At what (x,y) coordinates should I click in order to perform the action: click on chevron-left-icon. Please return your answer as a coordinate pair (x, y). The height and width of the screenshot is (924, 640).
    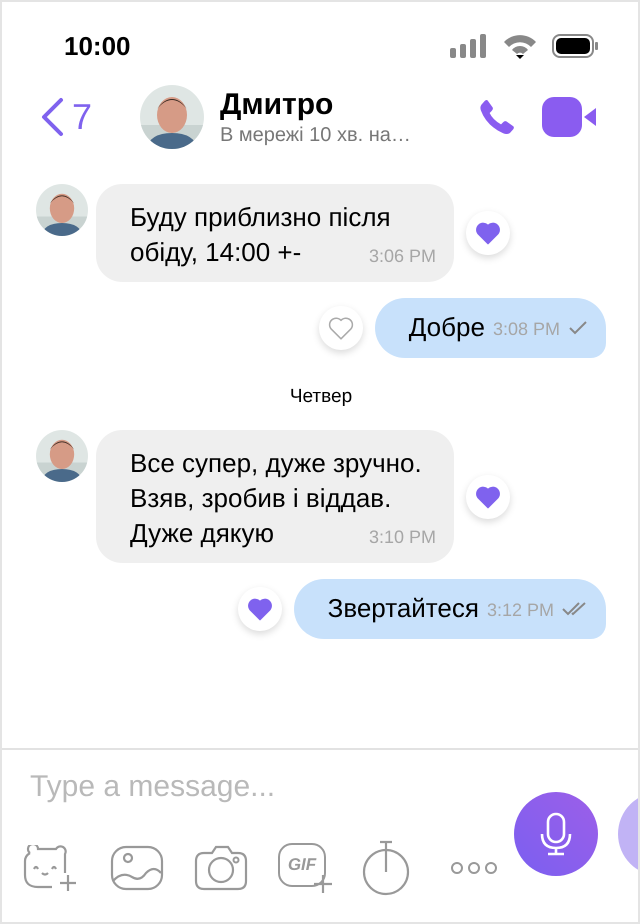
    Looking at the image, I should click on (52, 117).